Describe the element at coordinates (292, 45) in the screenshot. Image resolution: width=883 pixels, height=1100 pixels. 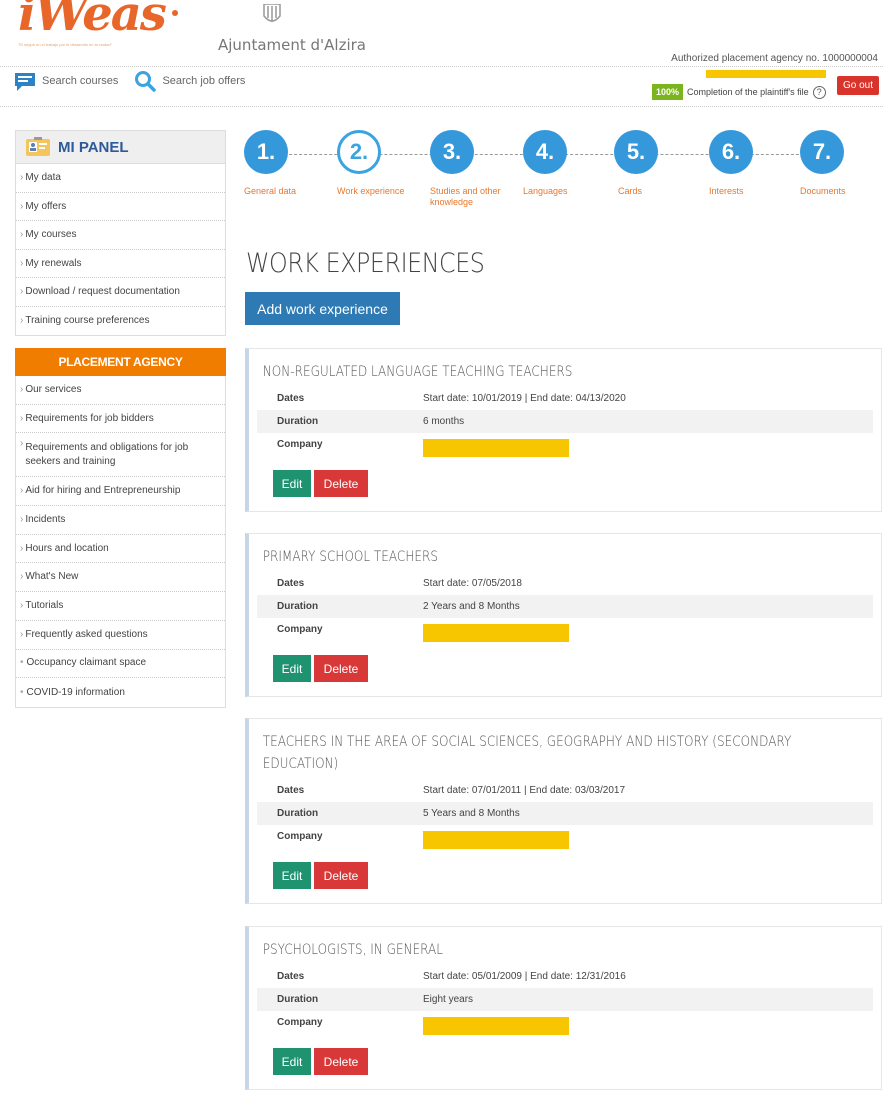
I see `city-name: Ajuntament d'Alzira` at that location.